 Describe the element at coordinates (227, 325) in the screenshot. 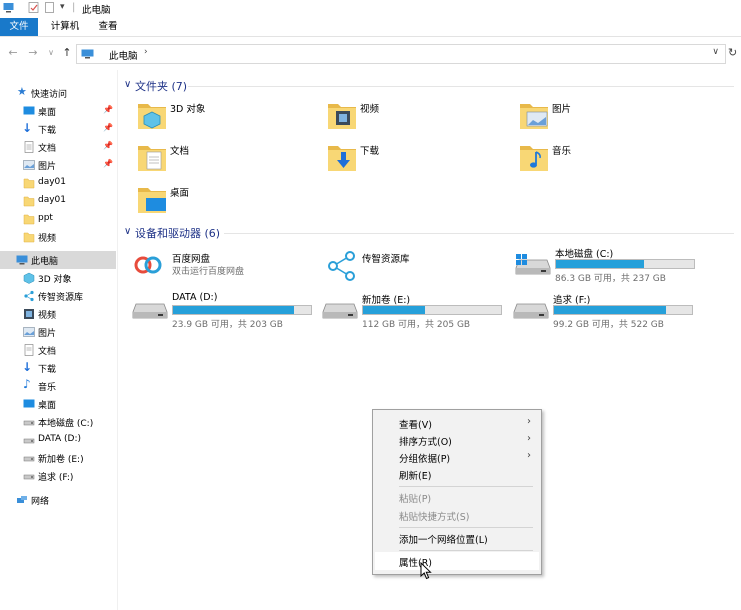

I see `drive-free-space: 23.9 GB 可用，共 203 GB` at that location.